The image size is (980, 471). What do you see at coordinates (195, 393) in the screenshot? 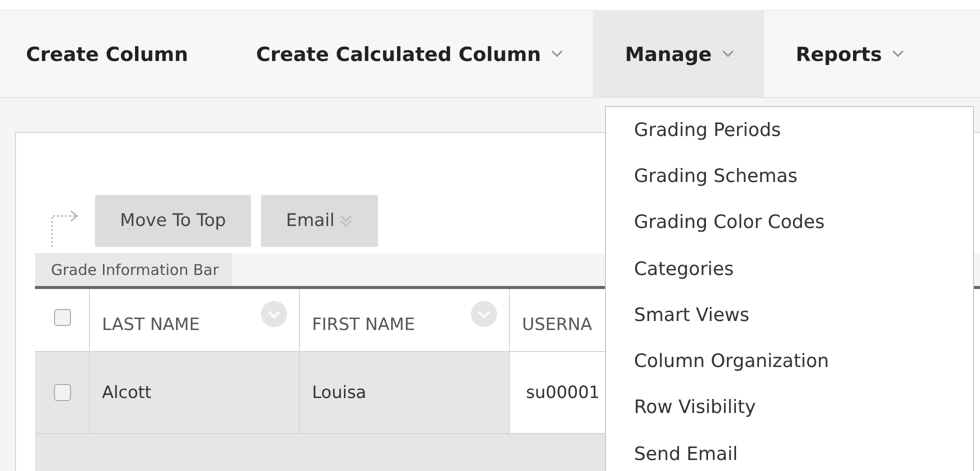
I see `table-cell: Alcott` at bounding box center [195, 393].